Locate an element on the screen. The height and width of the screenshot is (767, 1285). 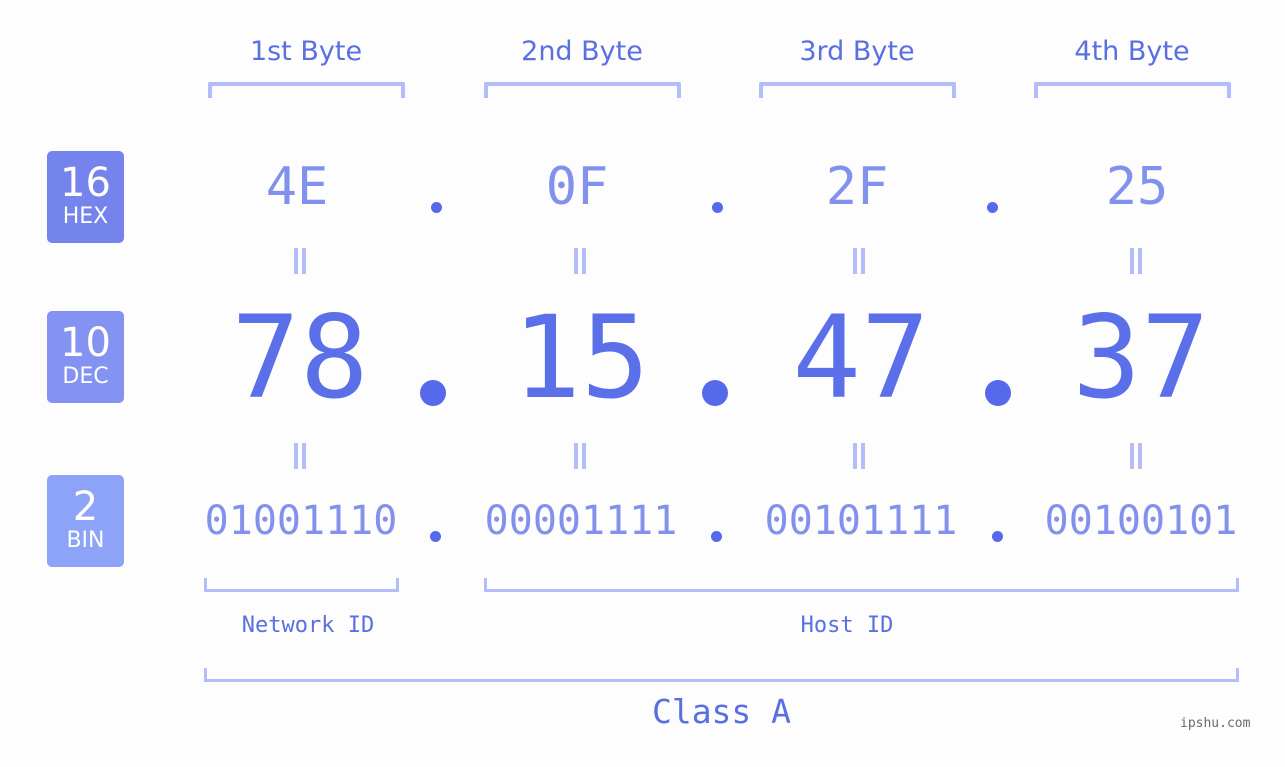
dec-badge: 10 DEC is located at coordinates (85, 357).